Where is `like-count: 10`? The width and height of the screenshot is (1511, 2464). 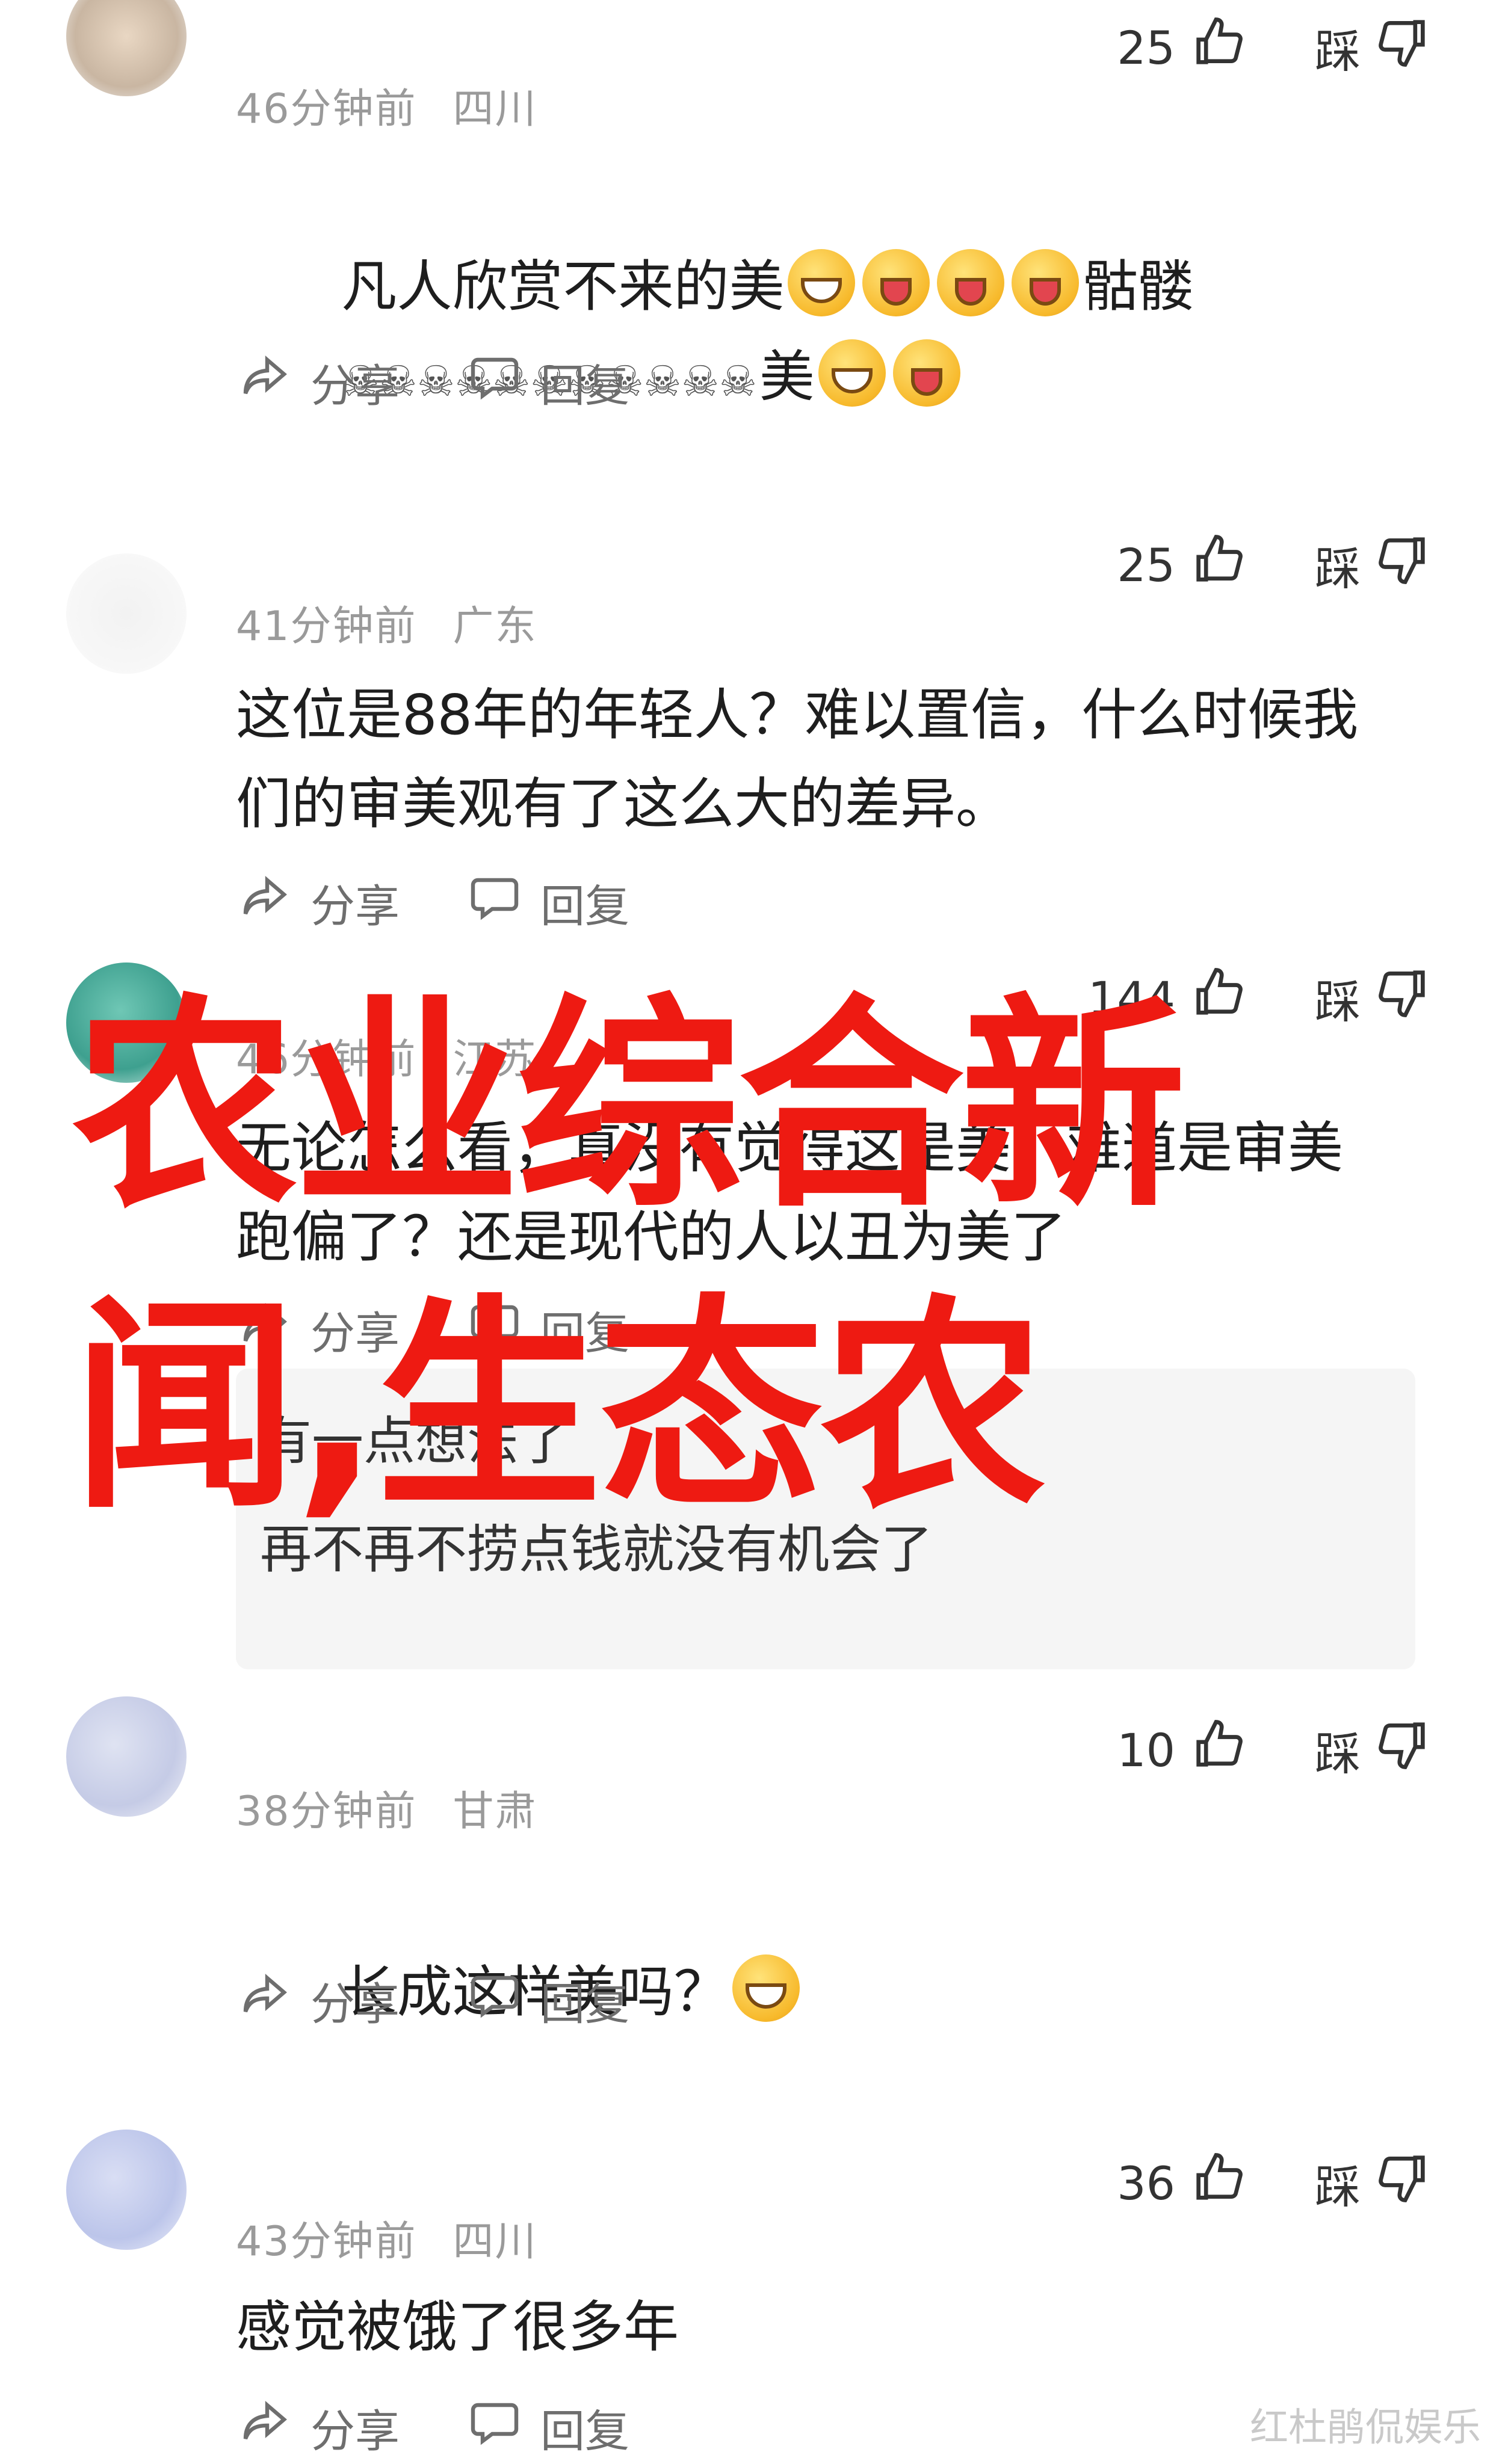 like-count: 10 is located at coordinates (1146, 1750).